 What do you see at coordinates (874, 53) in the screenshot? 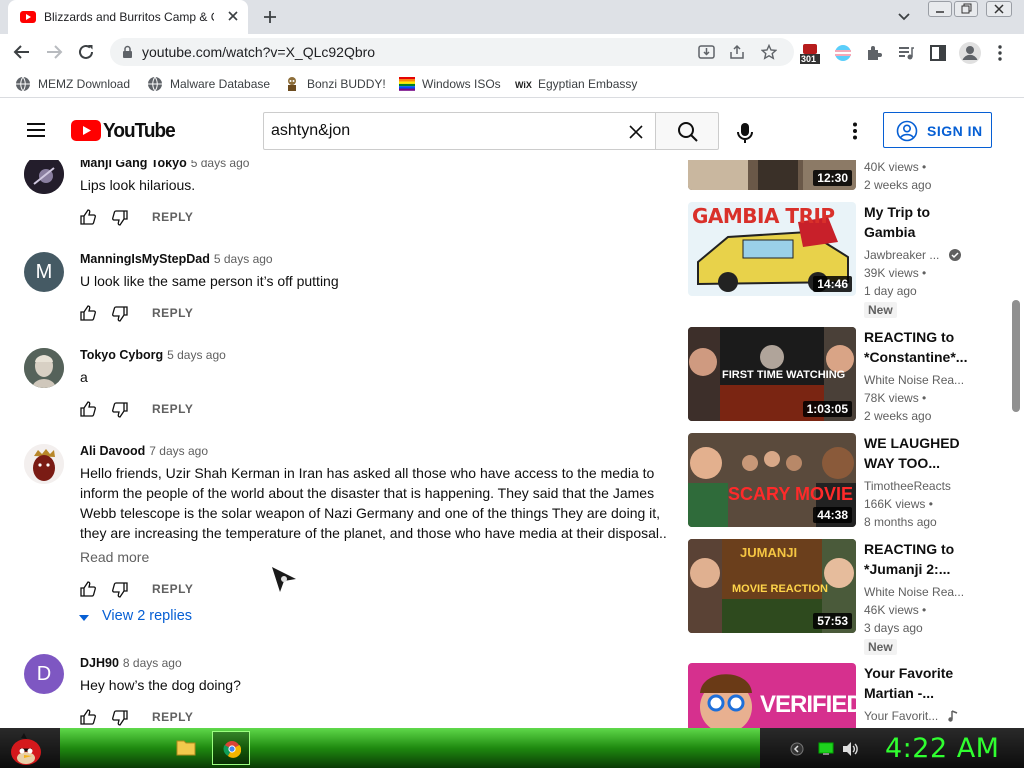
I see `extensions-puzzle-icon` at bounding box center [874, 53].